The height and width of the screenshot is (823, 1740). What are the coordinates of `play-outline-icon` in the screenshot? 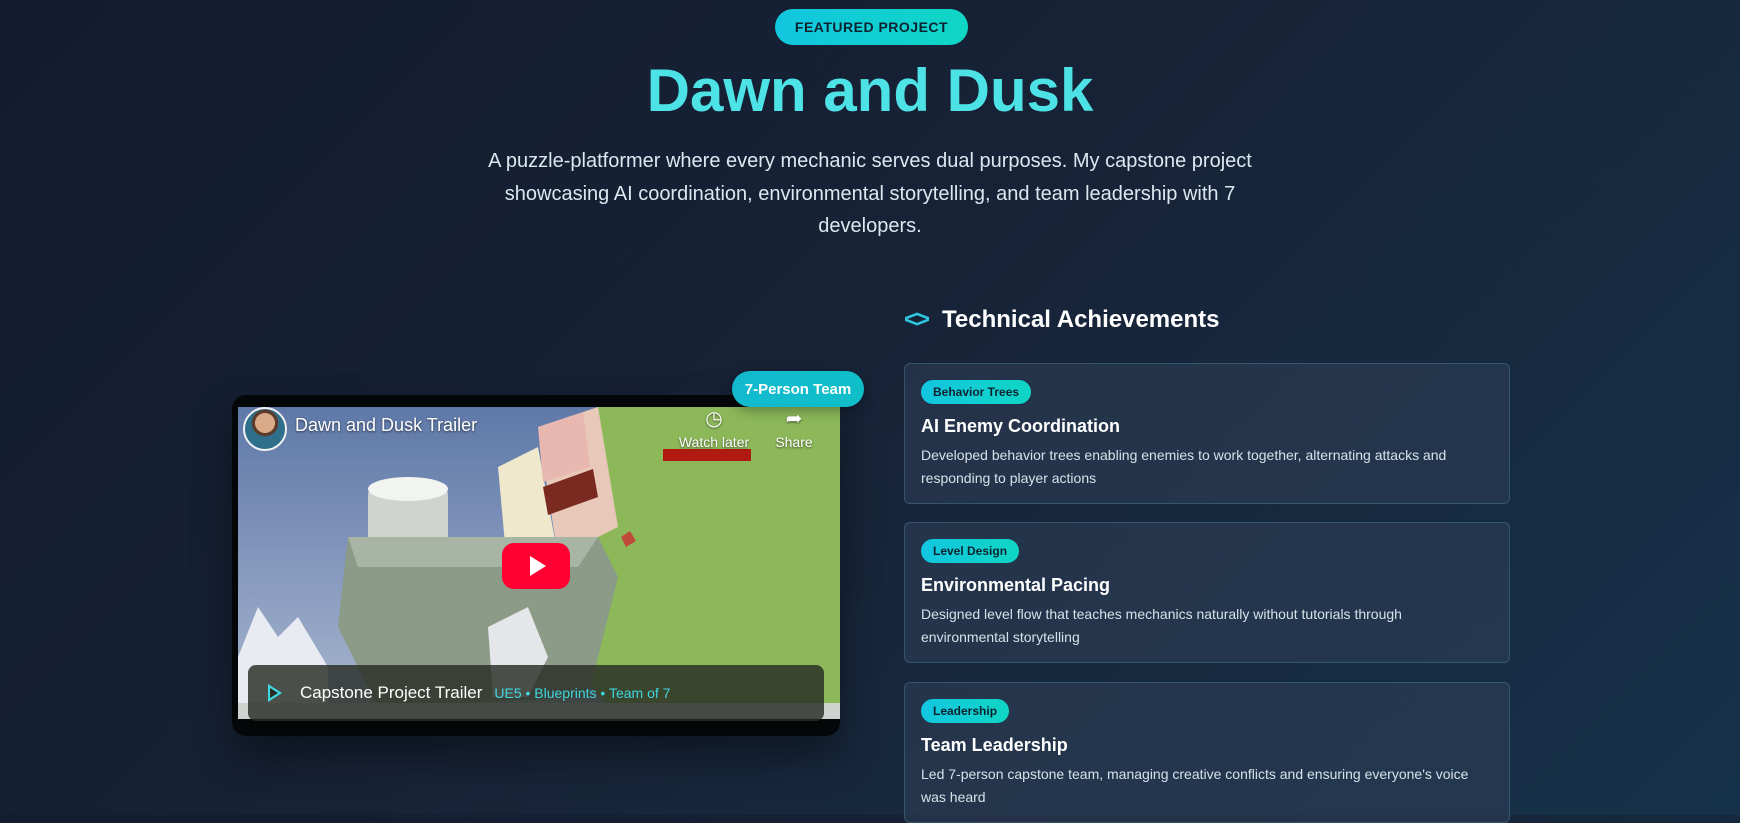 It's located at (275, 693).